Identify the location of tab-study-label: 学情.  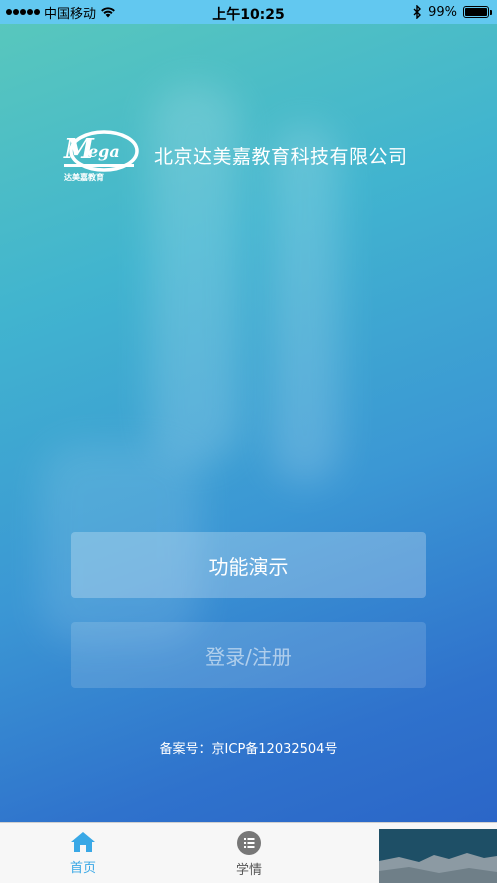
(248, 870).